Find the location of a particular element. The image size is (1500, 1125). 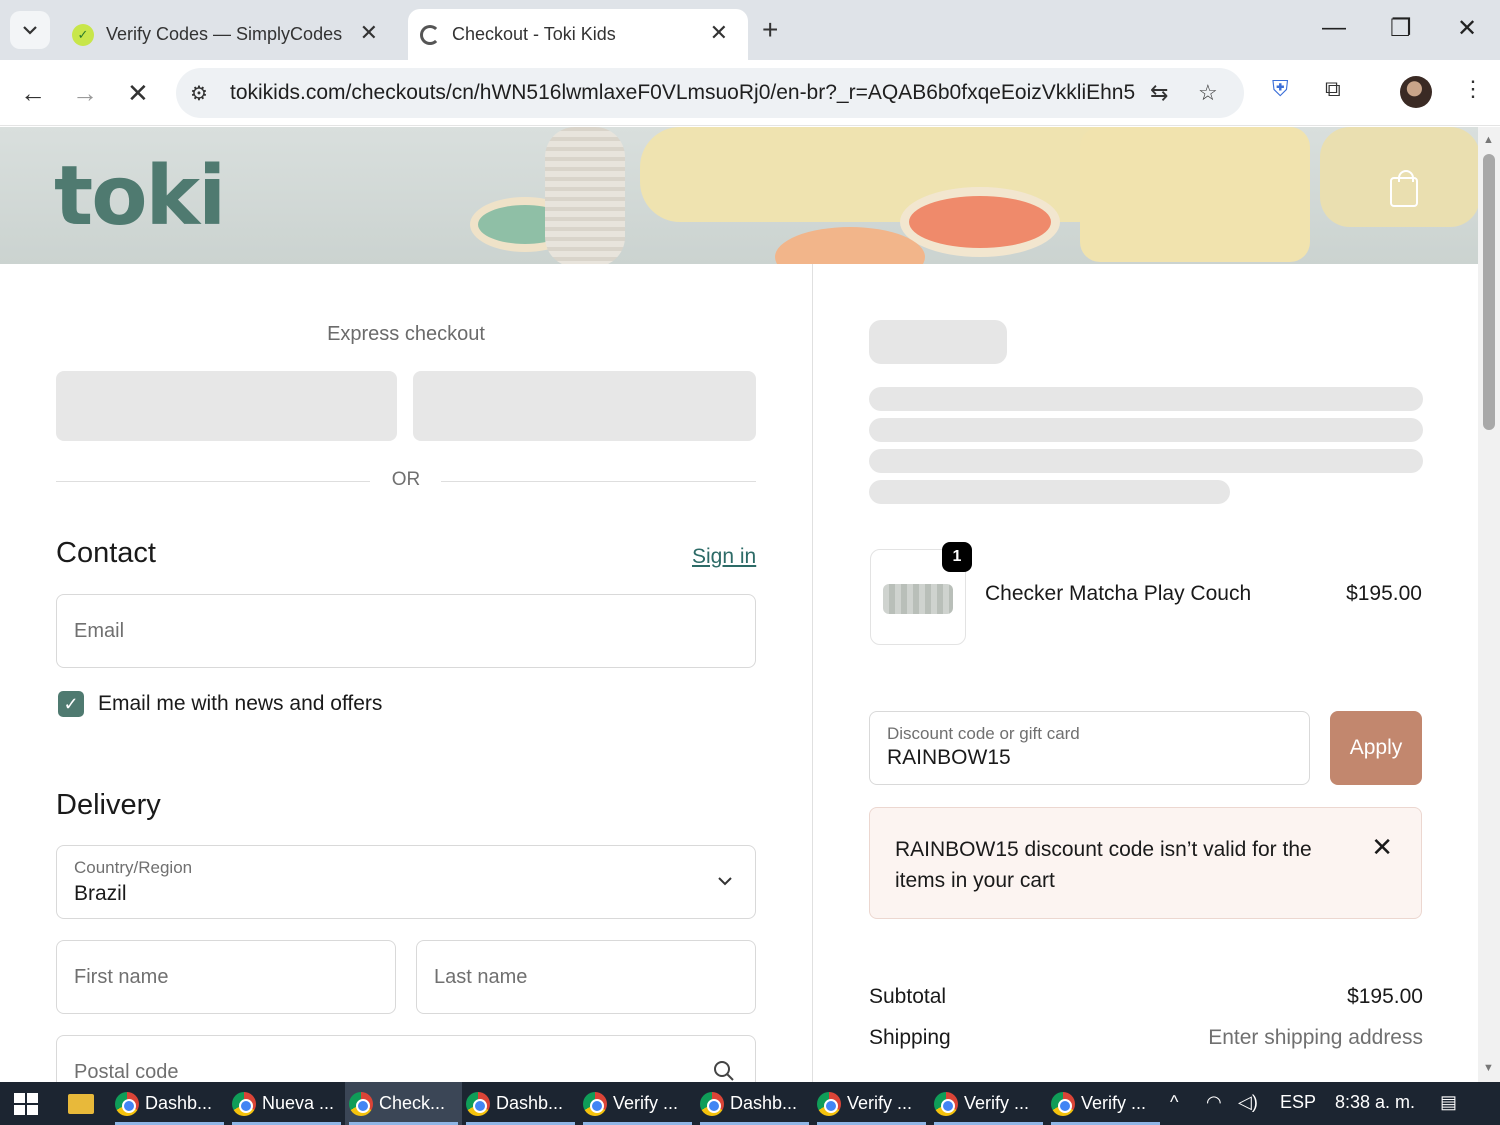

or-label: OR is located at coordinates (406, 479).